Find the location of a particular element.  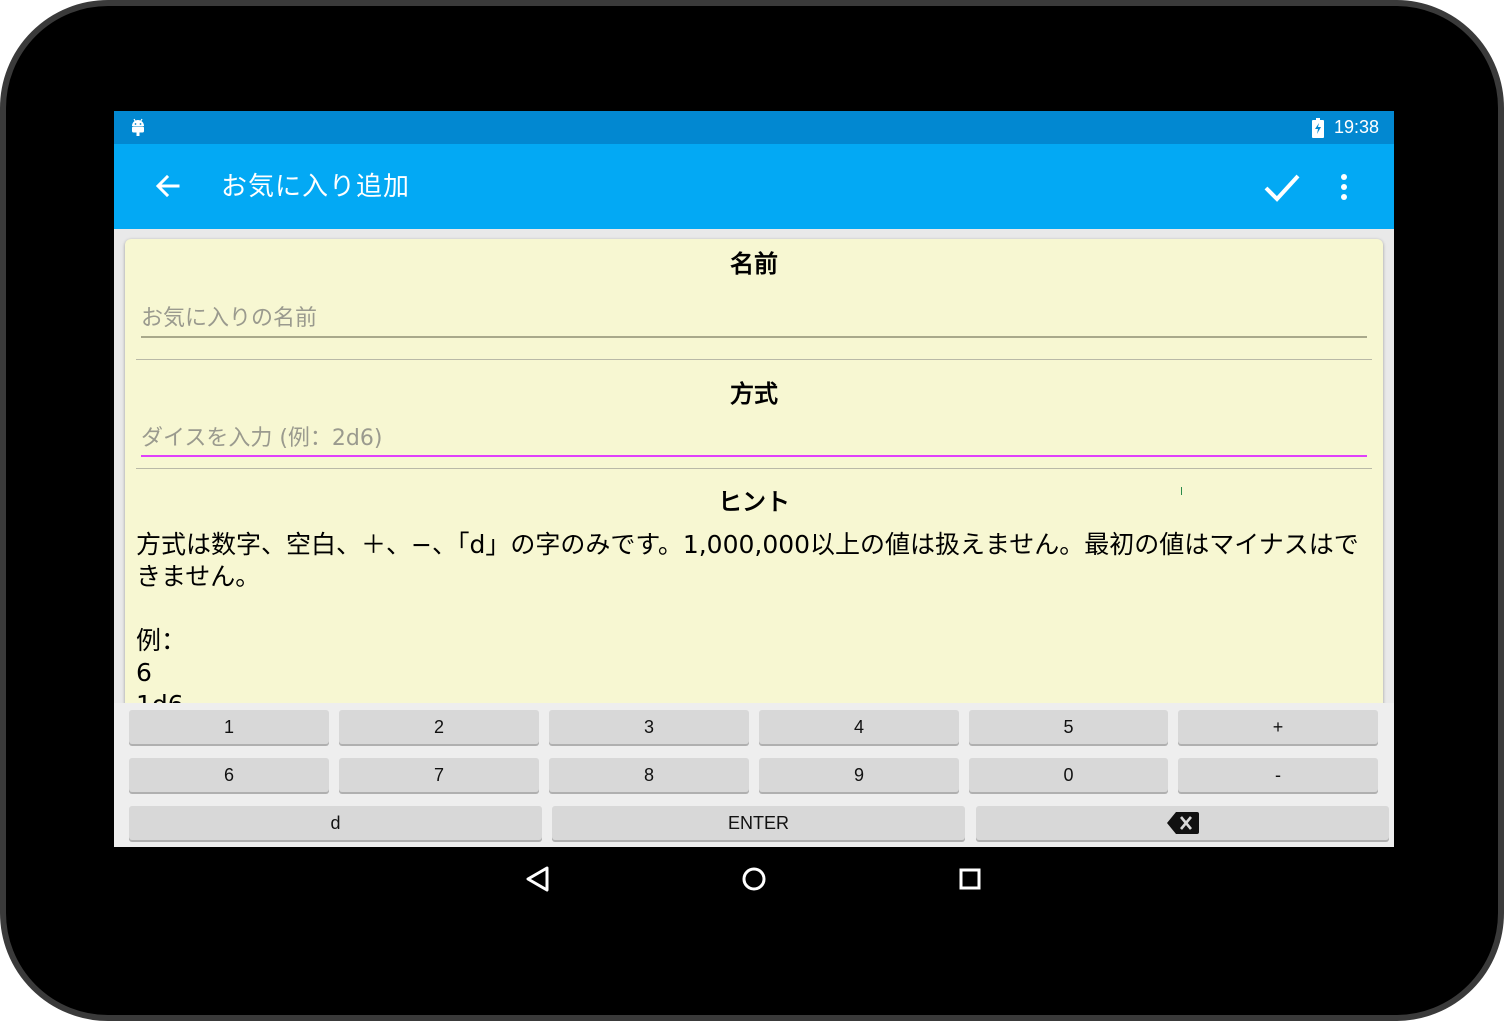

status-clock: 19:38 is located at coordinates (1357, 127).